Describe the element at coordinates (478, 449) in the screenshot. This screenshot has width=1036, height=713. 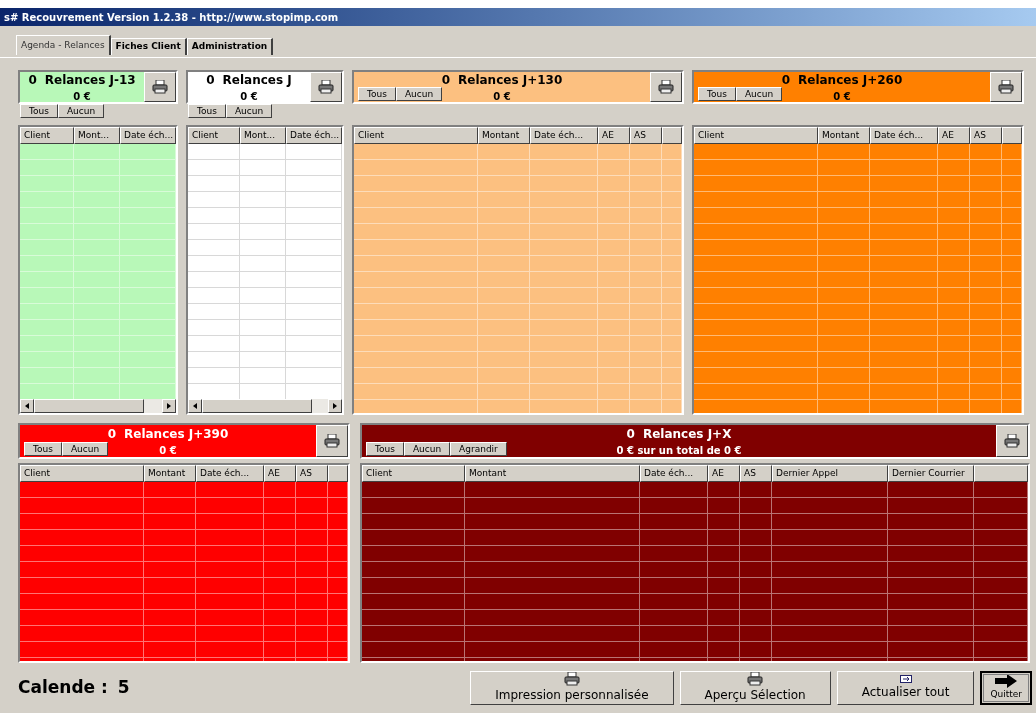
I see `select-button: Agrandir` at that location.